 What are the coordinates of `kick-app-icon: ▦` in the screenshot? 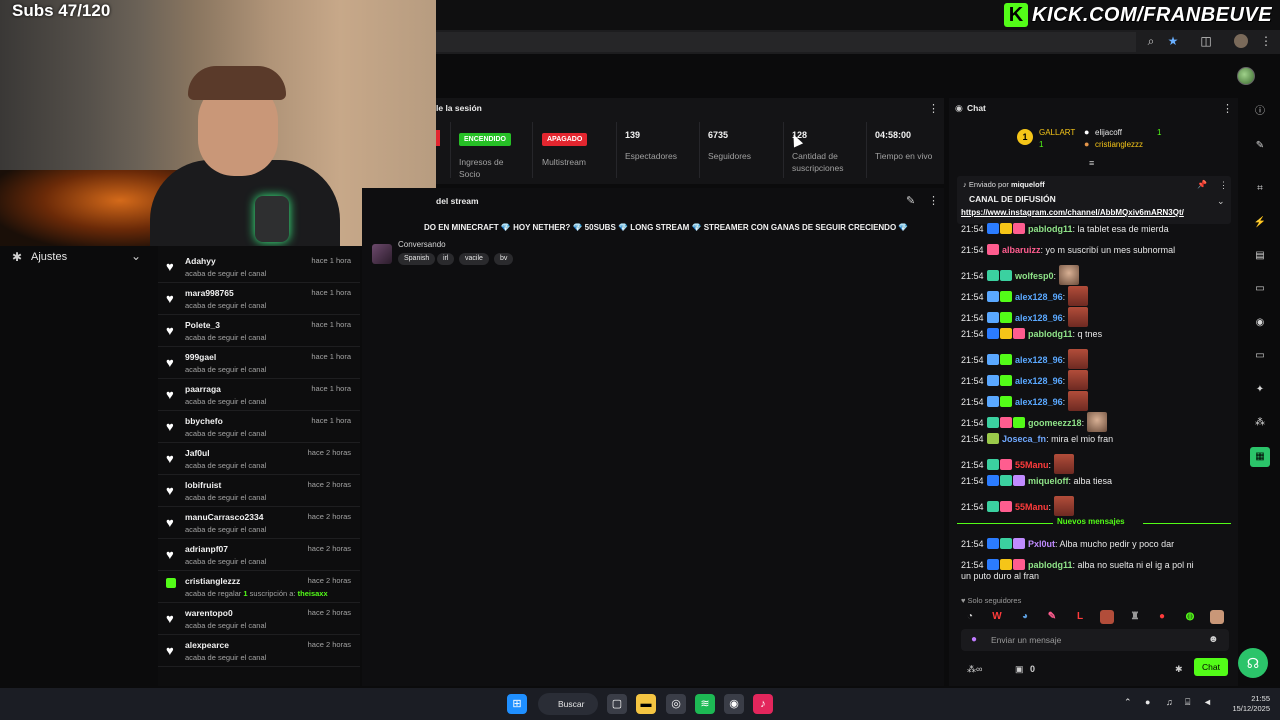 It's located at (1260, 457).